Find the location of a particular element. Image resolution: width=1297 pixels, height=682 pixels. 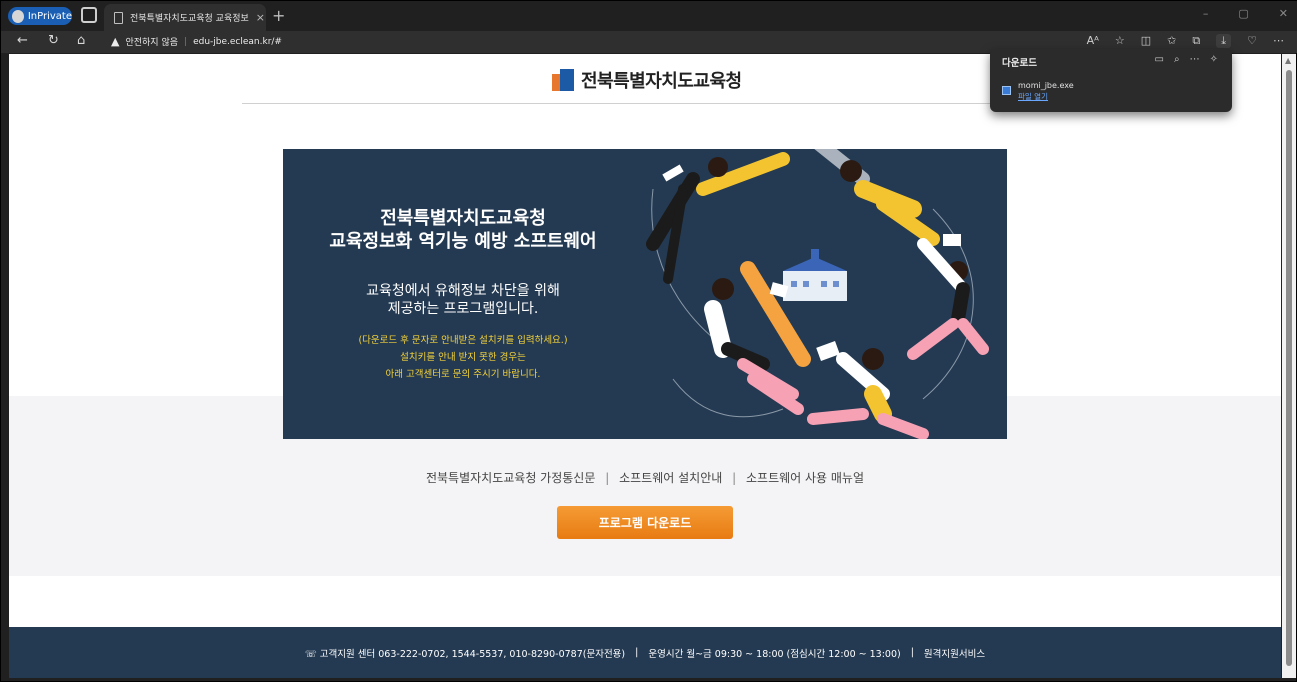

profile-avatar is located at coordinates (18, 16).